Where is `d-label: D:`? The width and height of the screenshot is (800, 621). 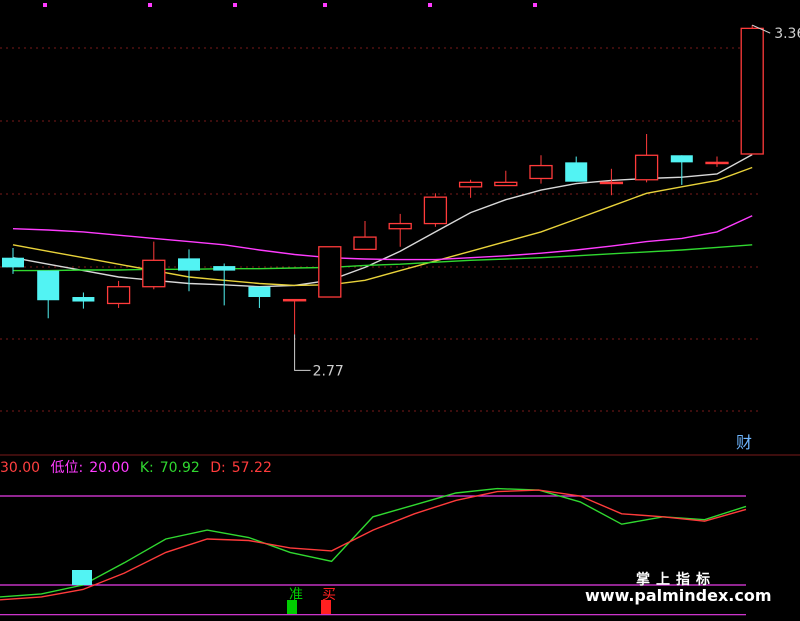 d-label: D: is located at coordinates (218, 468).